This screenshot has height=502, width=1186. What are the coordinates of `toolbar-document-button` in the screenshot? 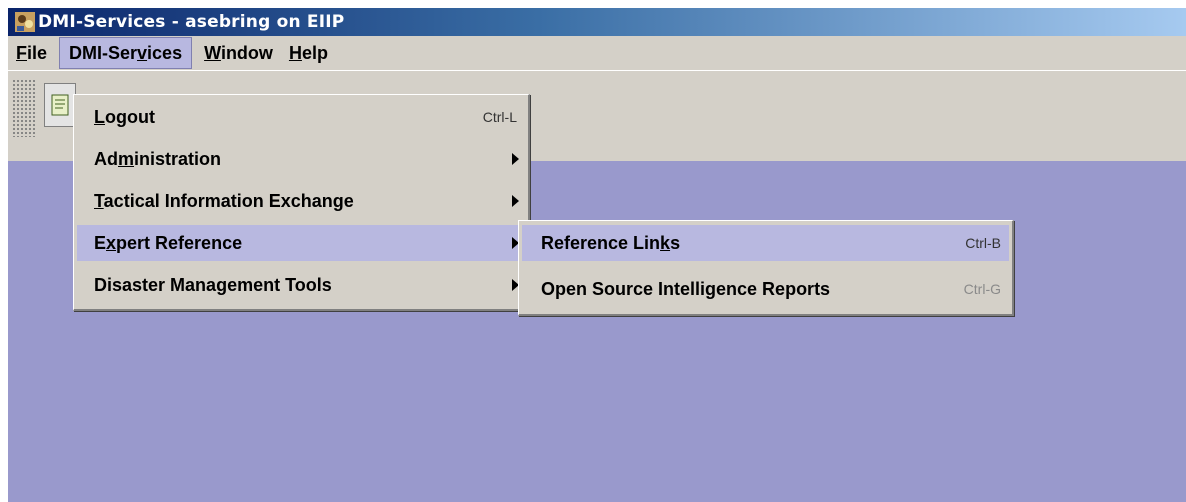 It's located at (60, 105).